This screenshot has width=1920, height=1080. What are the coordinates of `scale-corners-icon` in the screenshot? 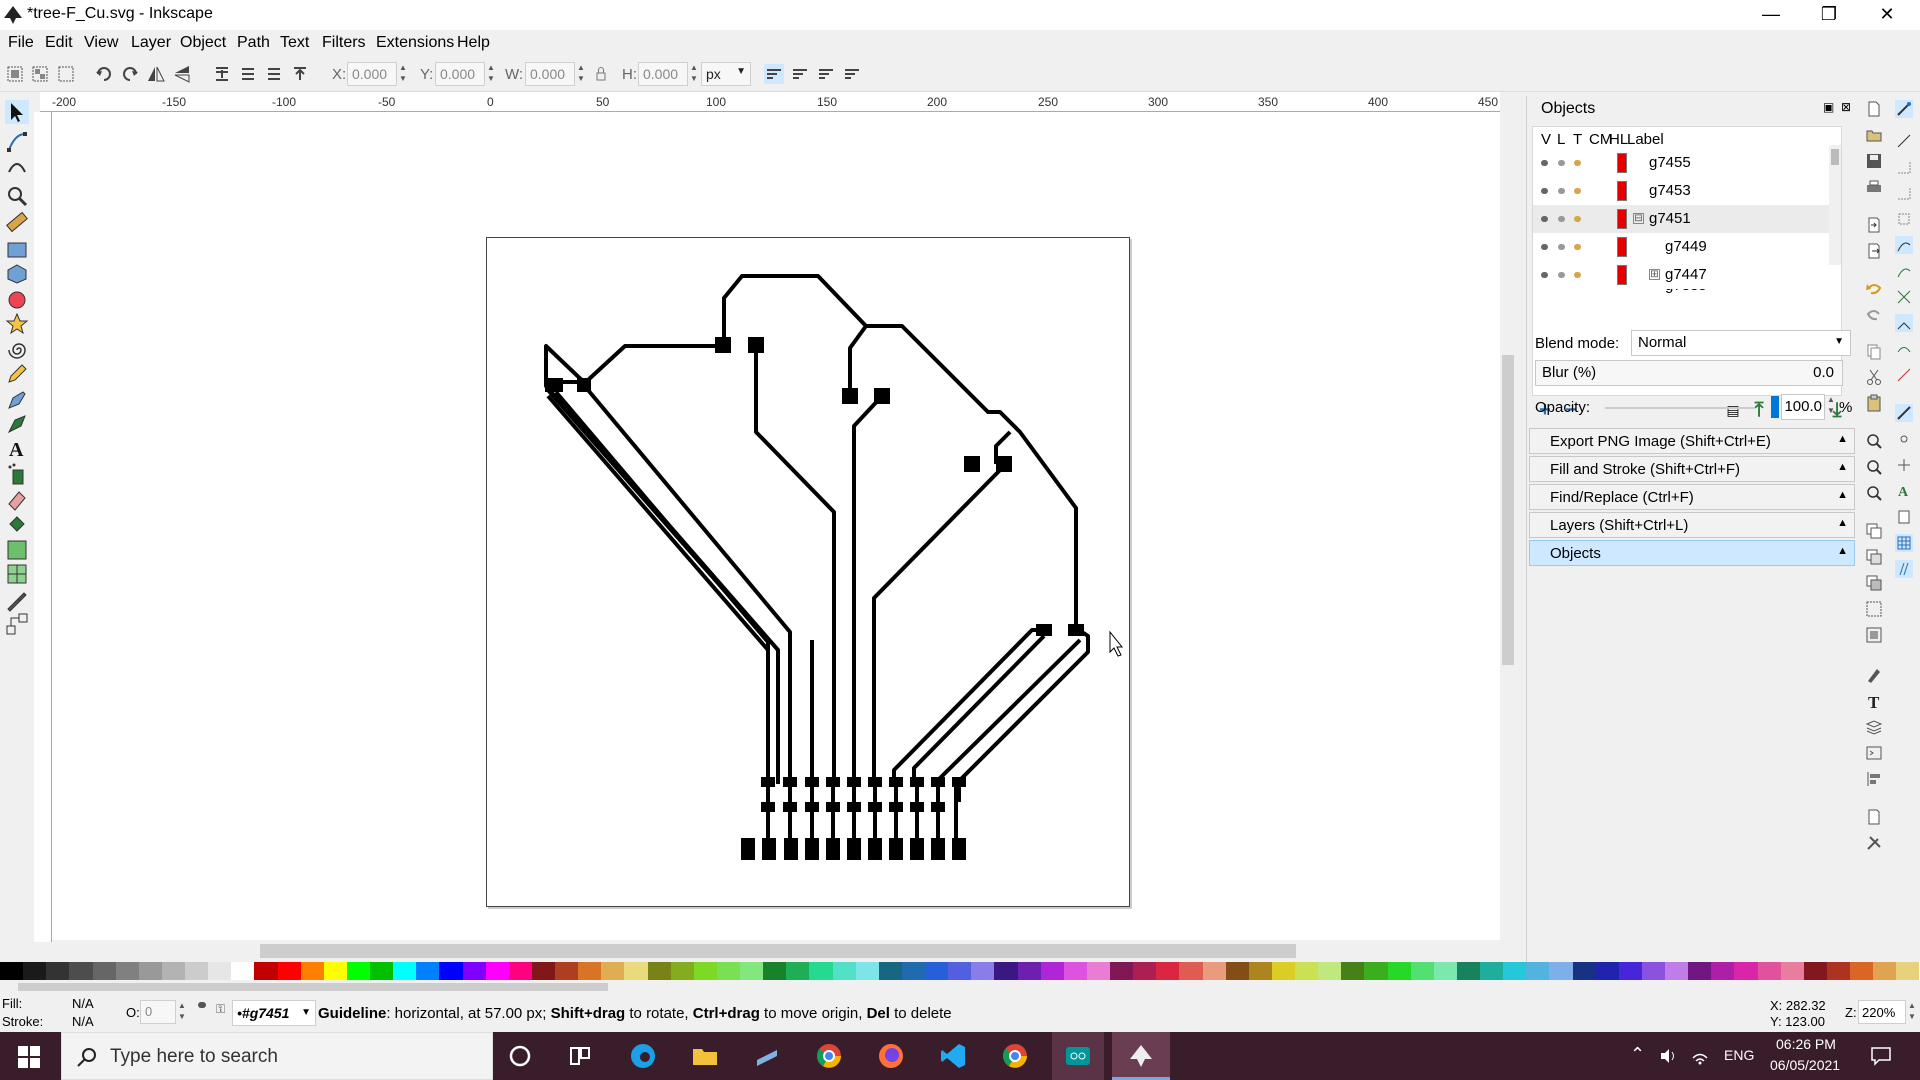 It's located at (800, 74).